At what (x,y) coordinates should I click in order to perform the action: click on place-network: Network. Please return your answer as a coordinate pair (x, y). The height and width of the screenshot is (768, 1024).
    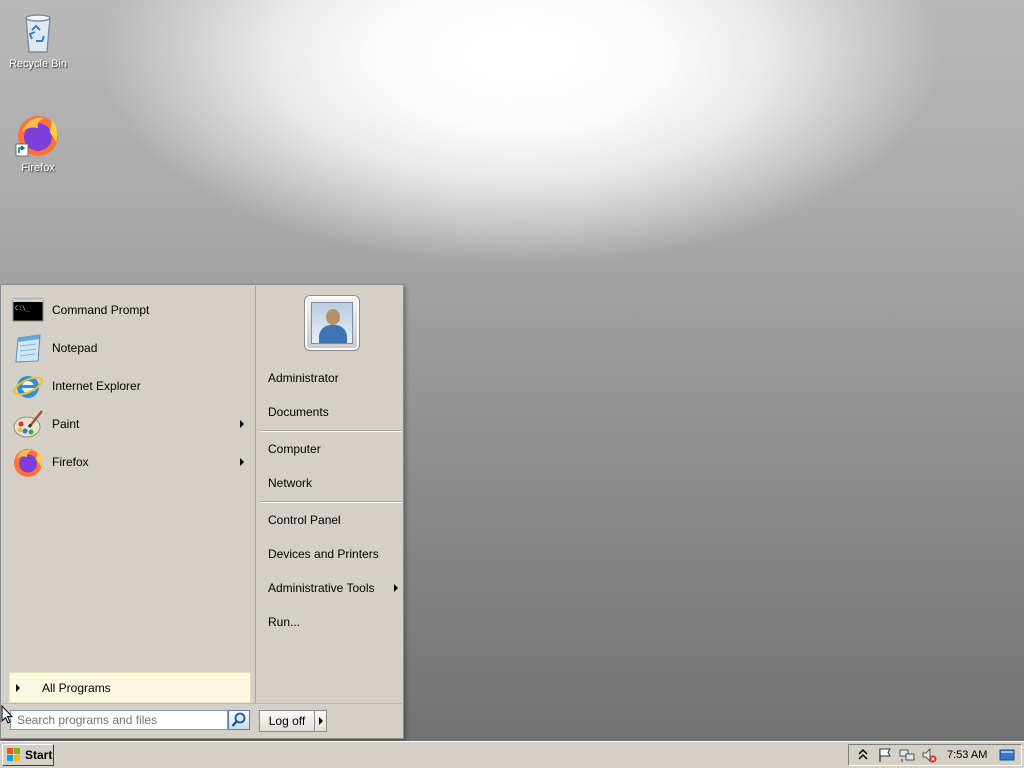
    Looking at the image, I should click on (335, 483).